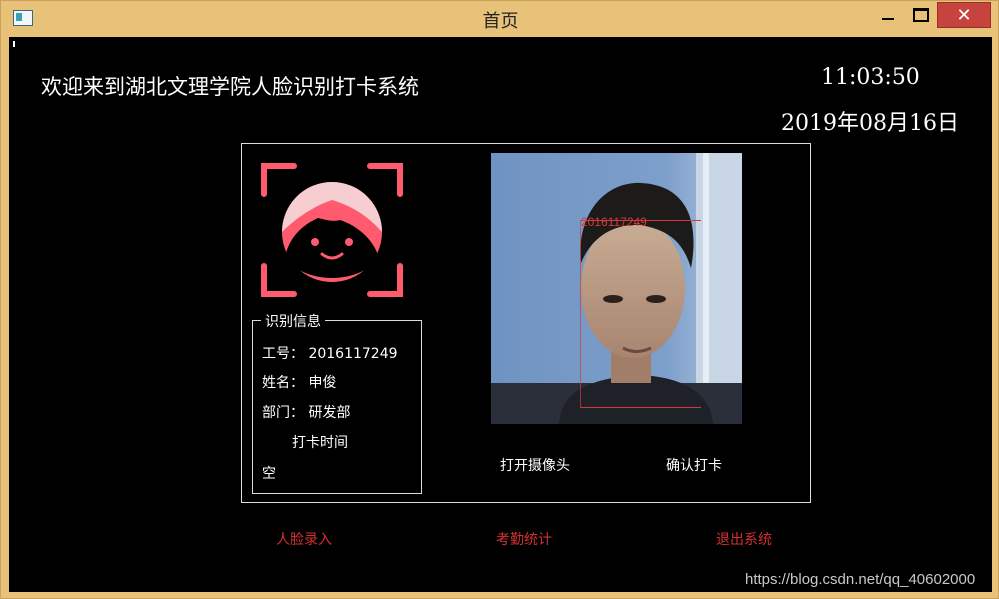  I want to click on minimize-icon, so click(888, 19).